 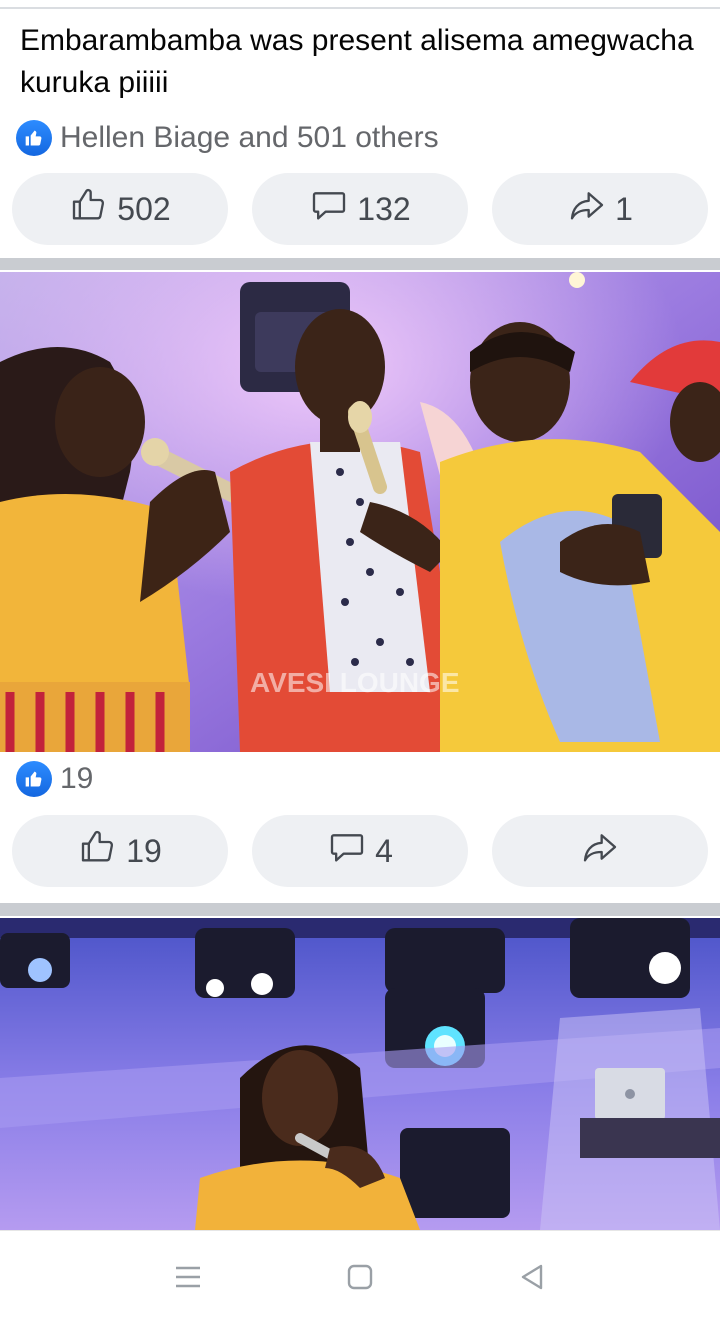 What do you see at coordinates (188, 1277) in the screenshot?
I see `menu-icon` at bounding box center [188, 1277].